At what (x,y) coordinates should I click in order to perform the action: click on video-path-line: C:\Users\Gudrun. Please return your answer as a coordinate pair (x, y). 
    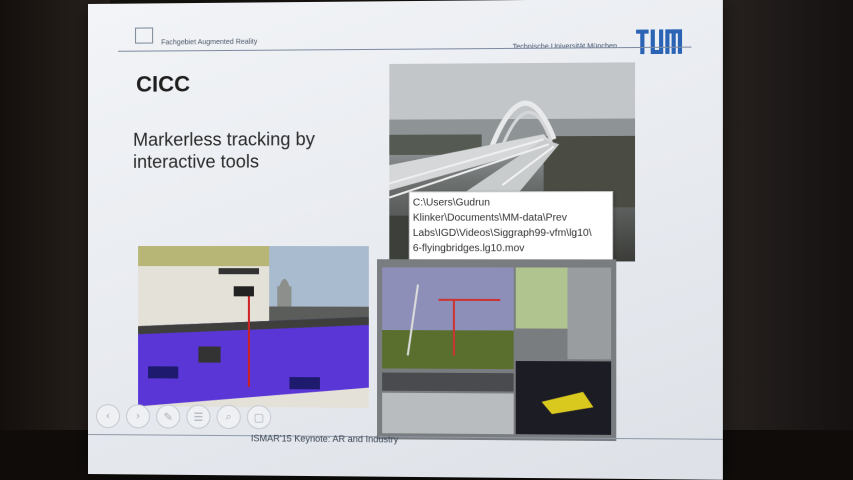
    Looking at the image, I should click on (451, 203).